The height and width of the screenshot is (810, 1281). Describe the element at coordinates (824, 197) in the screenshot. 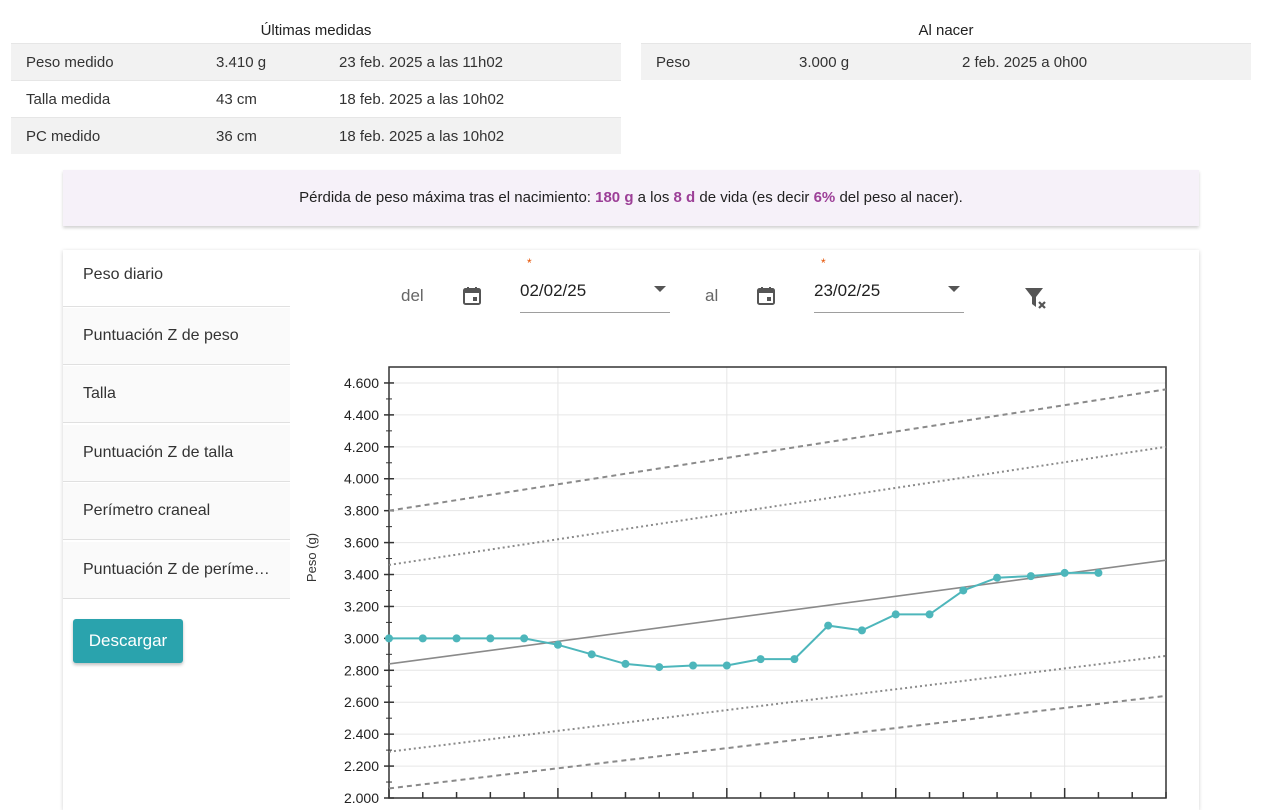

I see `alert-percent: 6%` at that location.